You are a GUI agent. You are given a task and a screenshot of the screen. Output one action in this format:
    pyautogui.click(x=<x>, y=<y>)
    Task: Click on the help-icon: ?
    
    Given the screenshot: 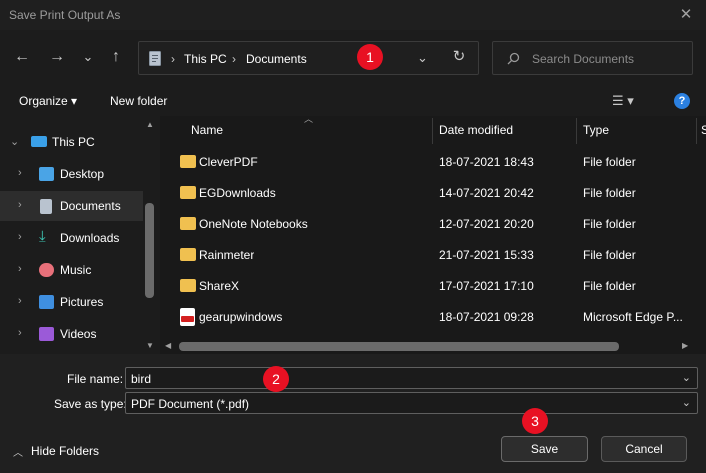 What is the action you would take?
    pyautogui.click(x=682, y=101)
    